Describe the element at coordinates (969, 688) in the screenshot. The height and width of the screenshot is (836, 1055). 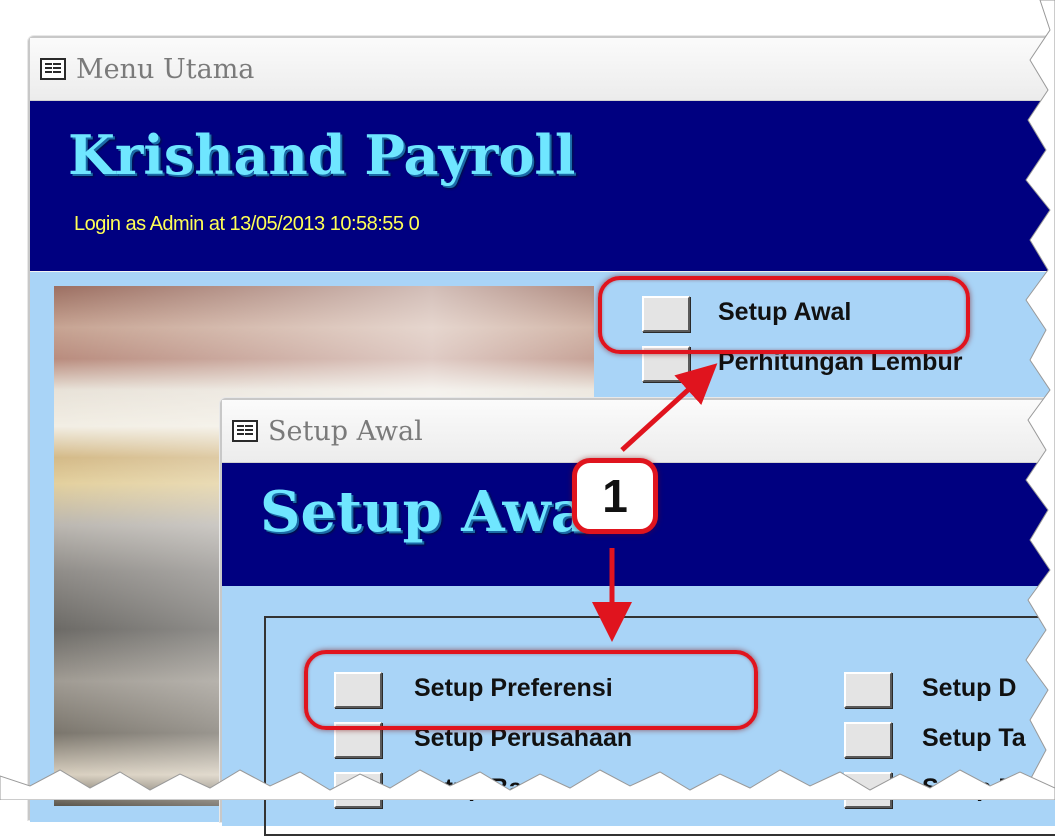
I see `setup-d-label: Setup D` at that location.